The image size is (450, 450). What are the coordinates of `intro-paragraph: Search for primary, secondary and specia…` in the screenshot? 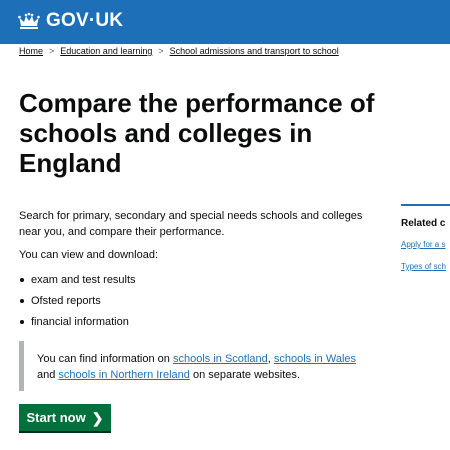 It's located at (191, 224).